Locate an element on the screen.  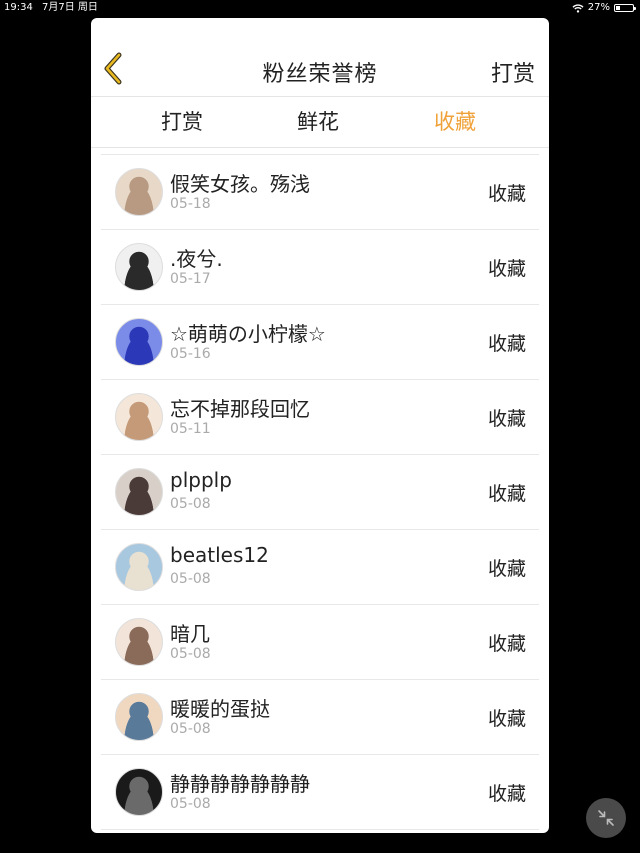
list-item: plpplp 05-08 收藏 is located at coordinates (320, 492).